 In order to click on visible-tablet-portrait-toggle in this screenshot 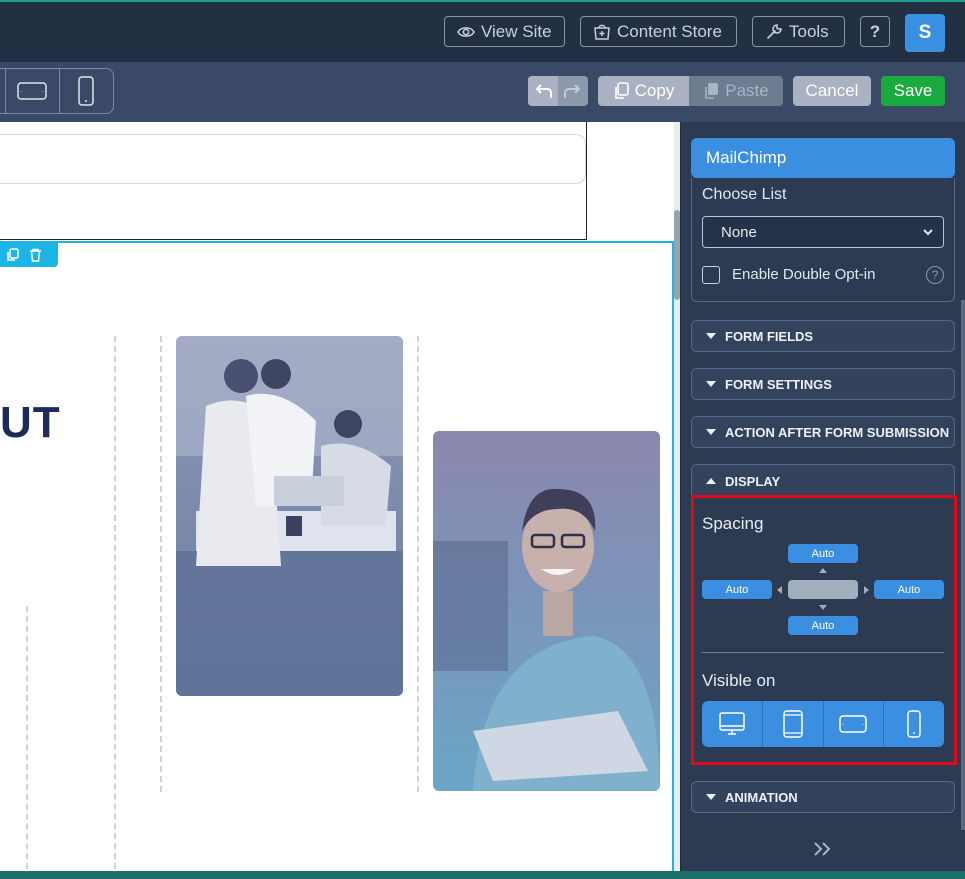, I will do `click(792, 724)`.